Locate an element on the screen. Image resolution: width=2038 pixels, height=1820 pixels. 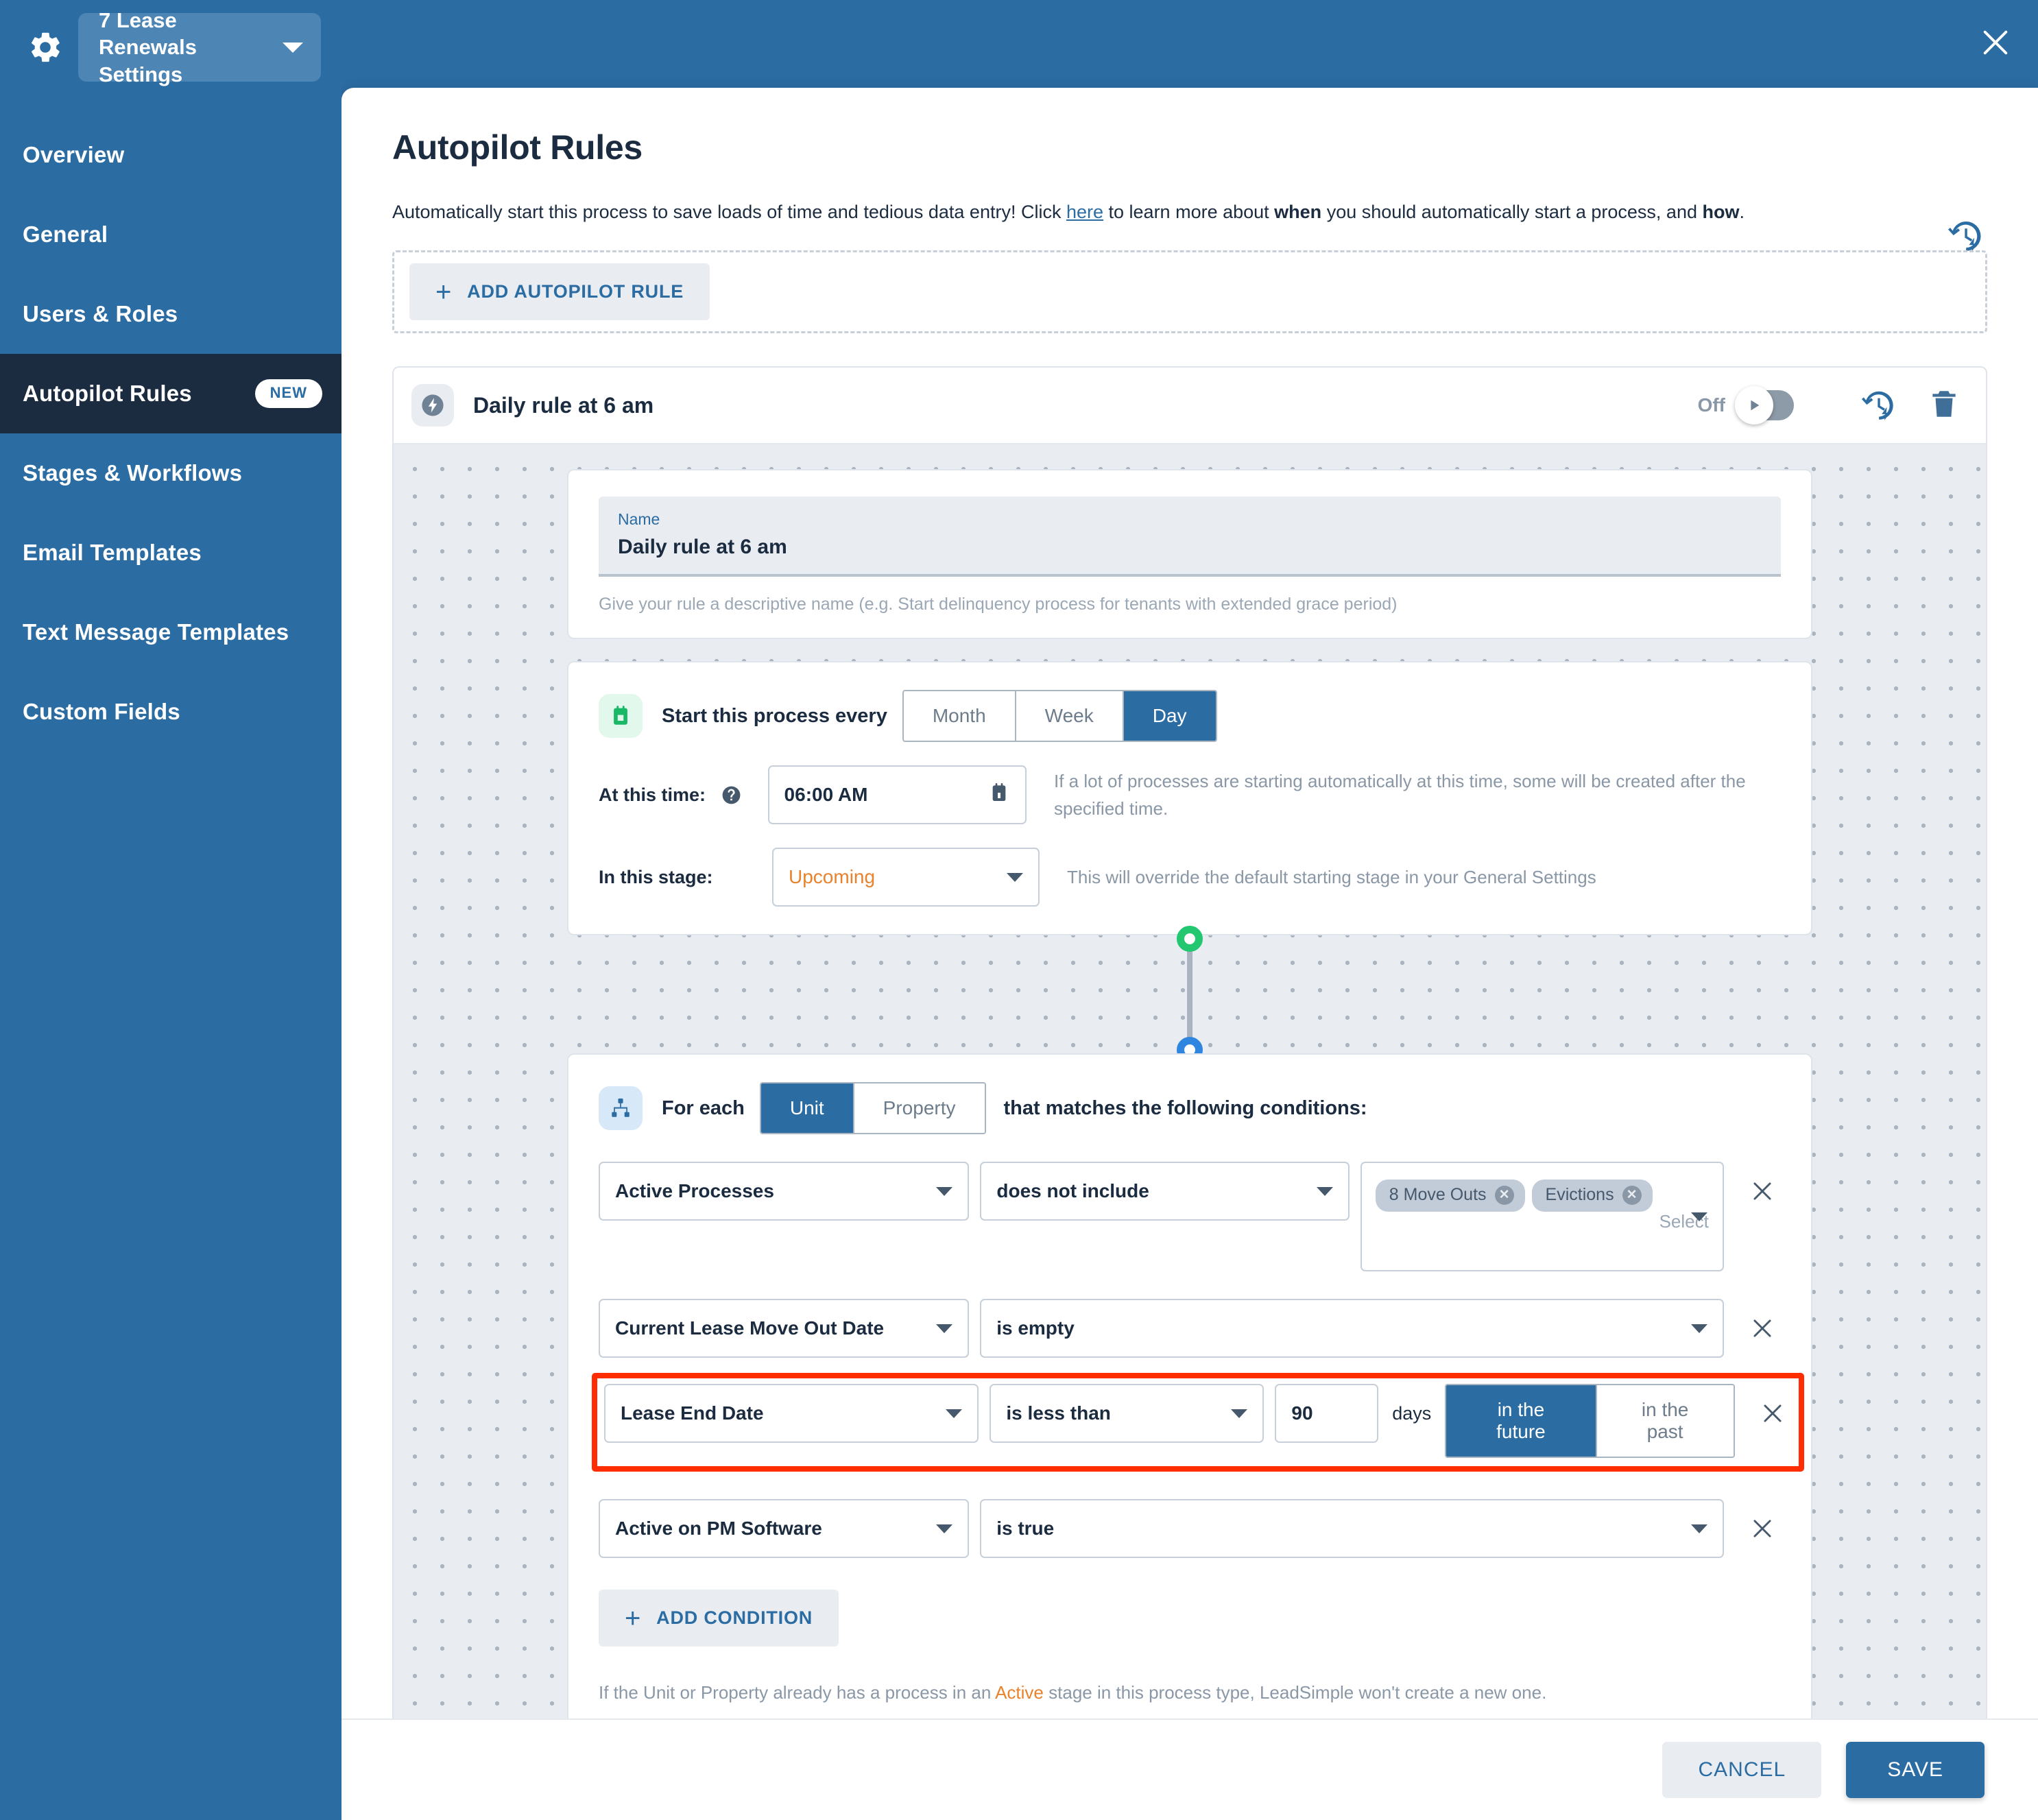
sidebar-item-label: Custom Fields is located at coordinates (102, 711).